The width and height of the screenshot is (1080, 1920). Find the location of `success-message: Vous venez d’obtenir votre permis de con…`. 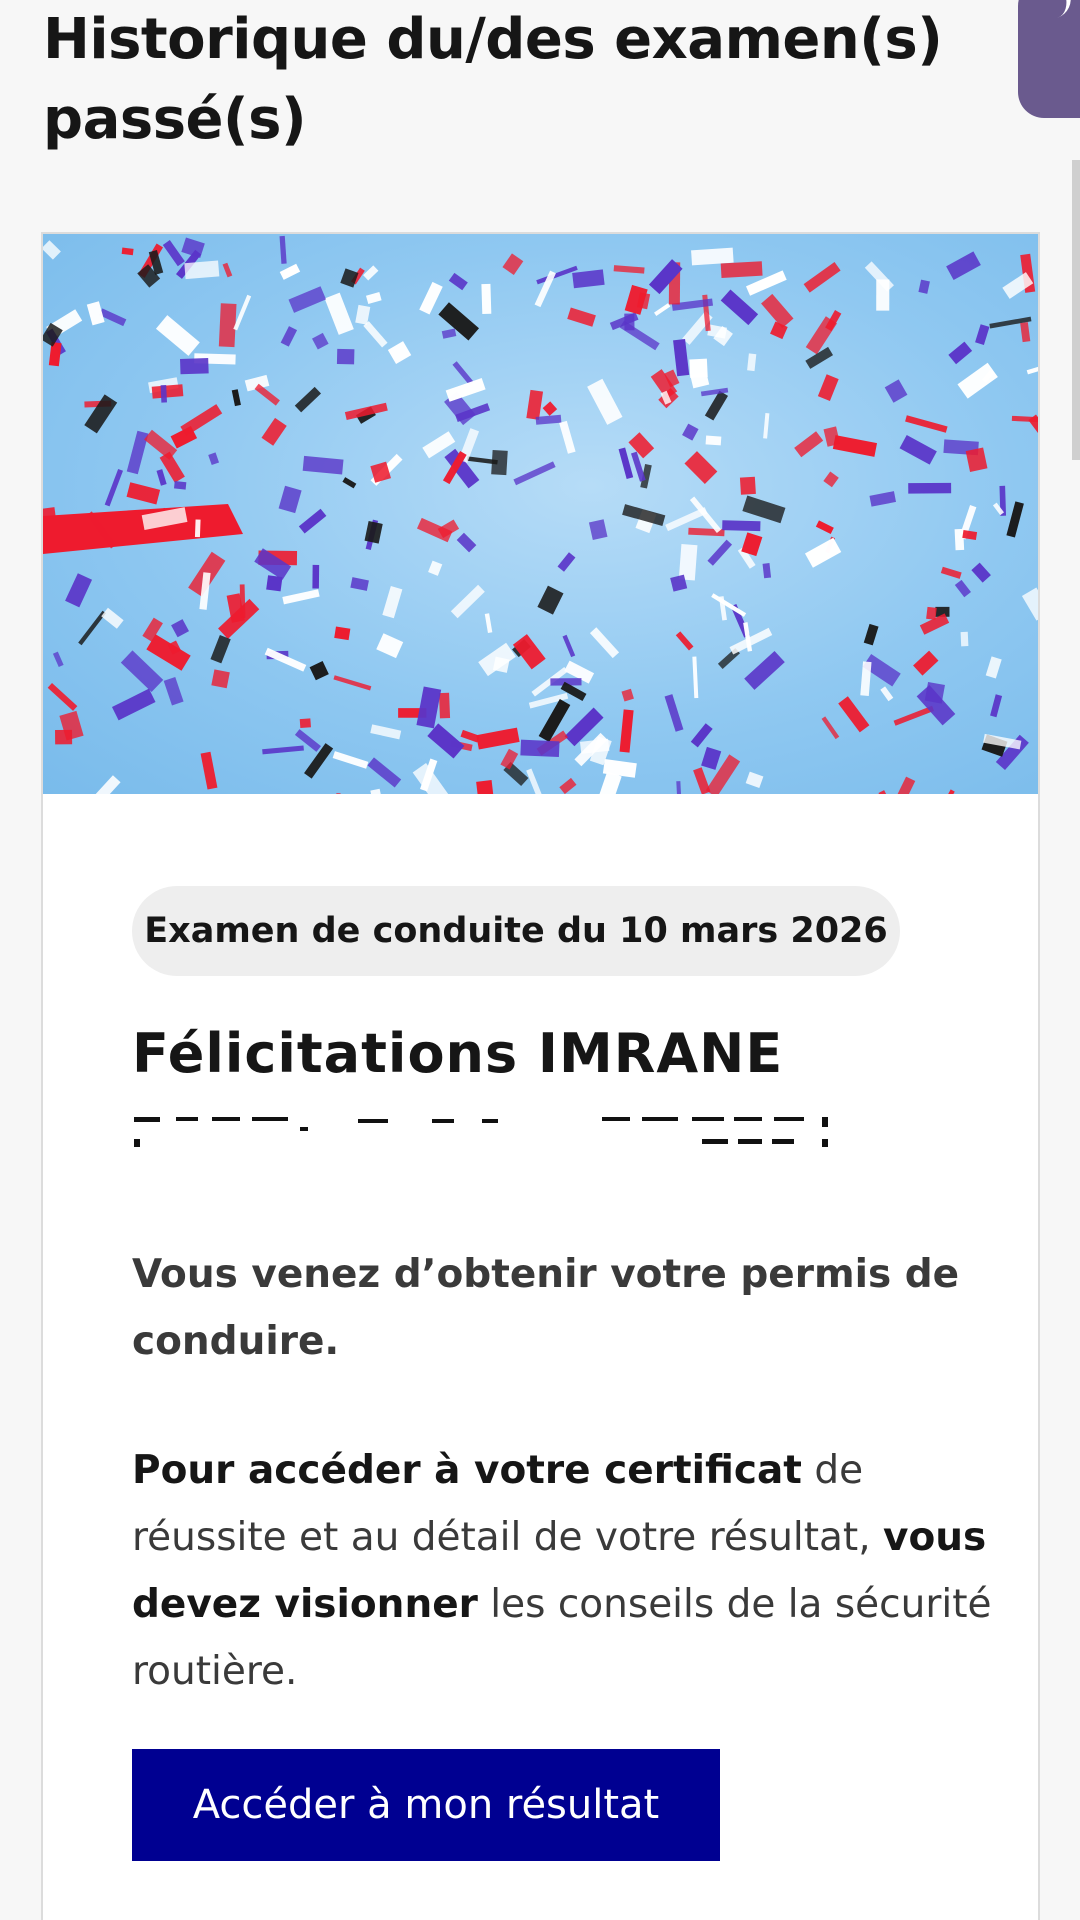

success-message: Vous venez d’obtenir votre permis de con… is located at coordinates (546, 1308).